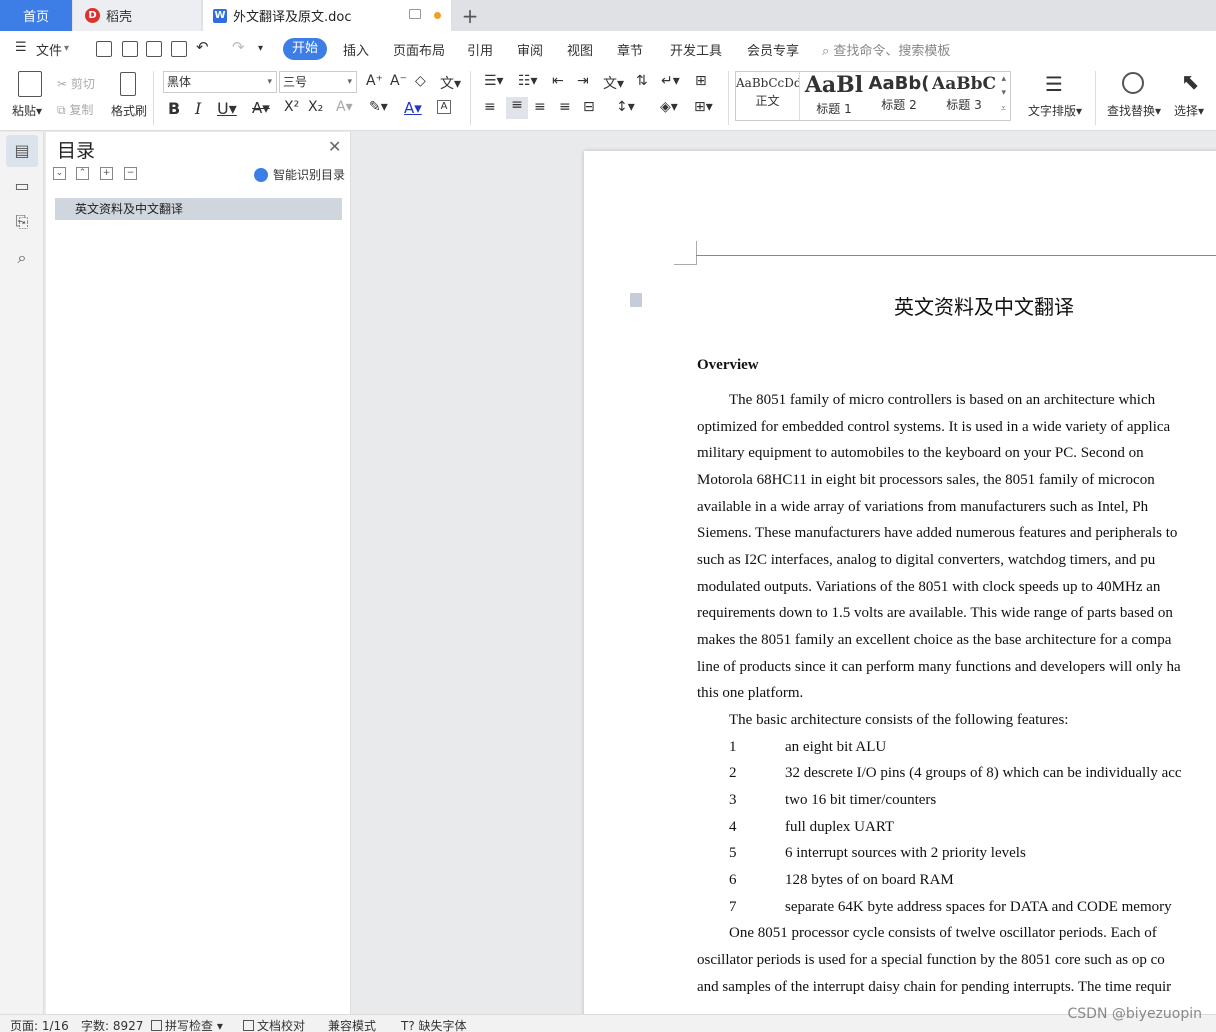 This screenshot has height=1032, width=1216. Describe the element at coordinates (202, 47) in the screenshot. I see `undo-icon: ↶` at that location.